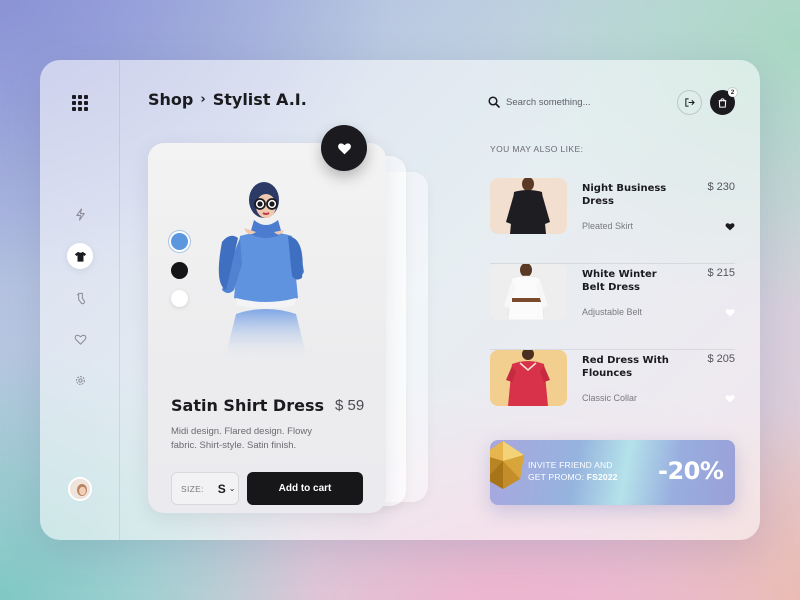 The image size is (800, 600). What do you see at coordinates (494, 102) in the screenshot?
I see `search-icon` at bounding box center [494, 102].